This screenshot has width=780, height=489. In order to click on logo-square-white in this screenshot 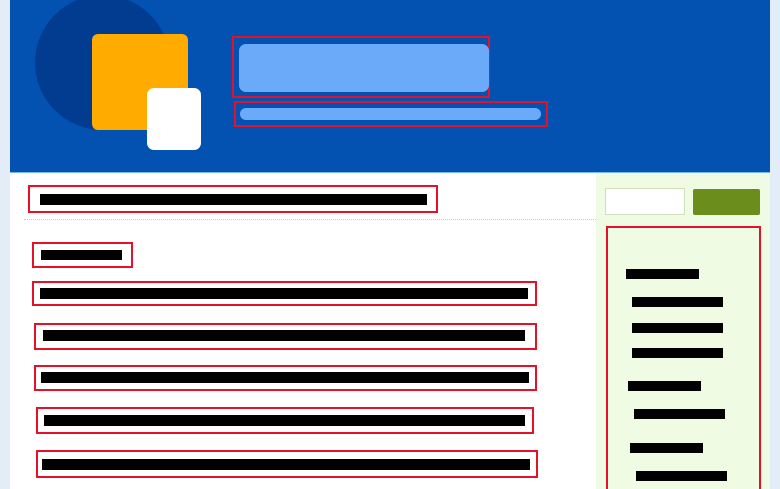, I will do `click(174, 119)`.